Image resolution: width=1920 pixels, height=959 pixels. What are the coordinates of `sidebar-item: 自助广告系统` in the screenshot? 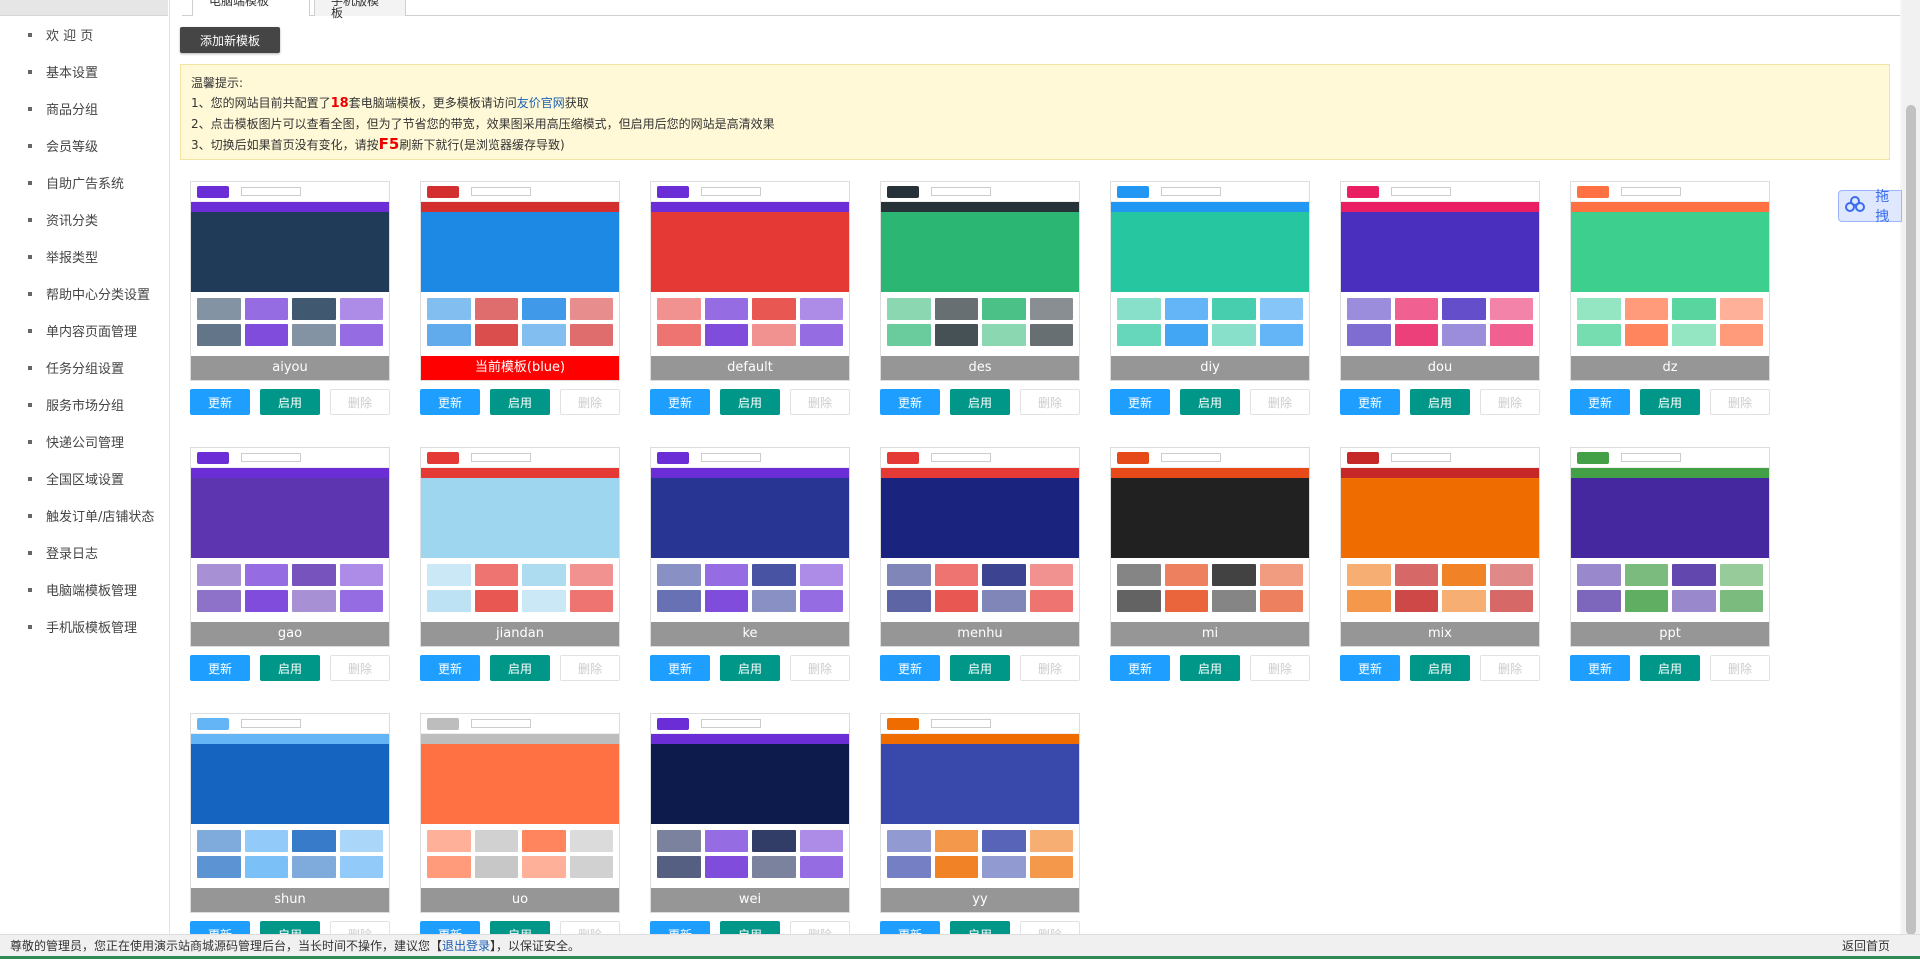 It's located at (84, 182).